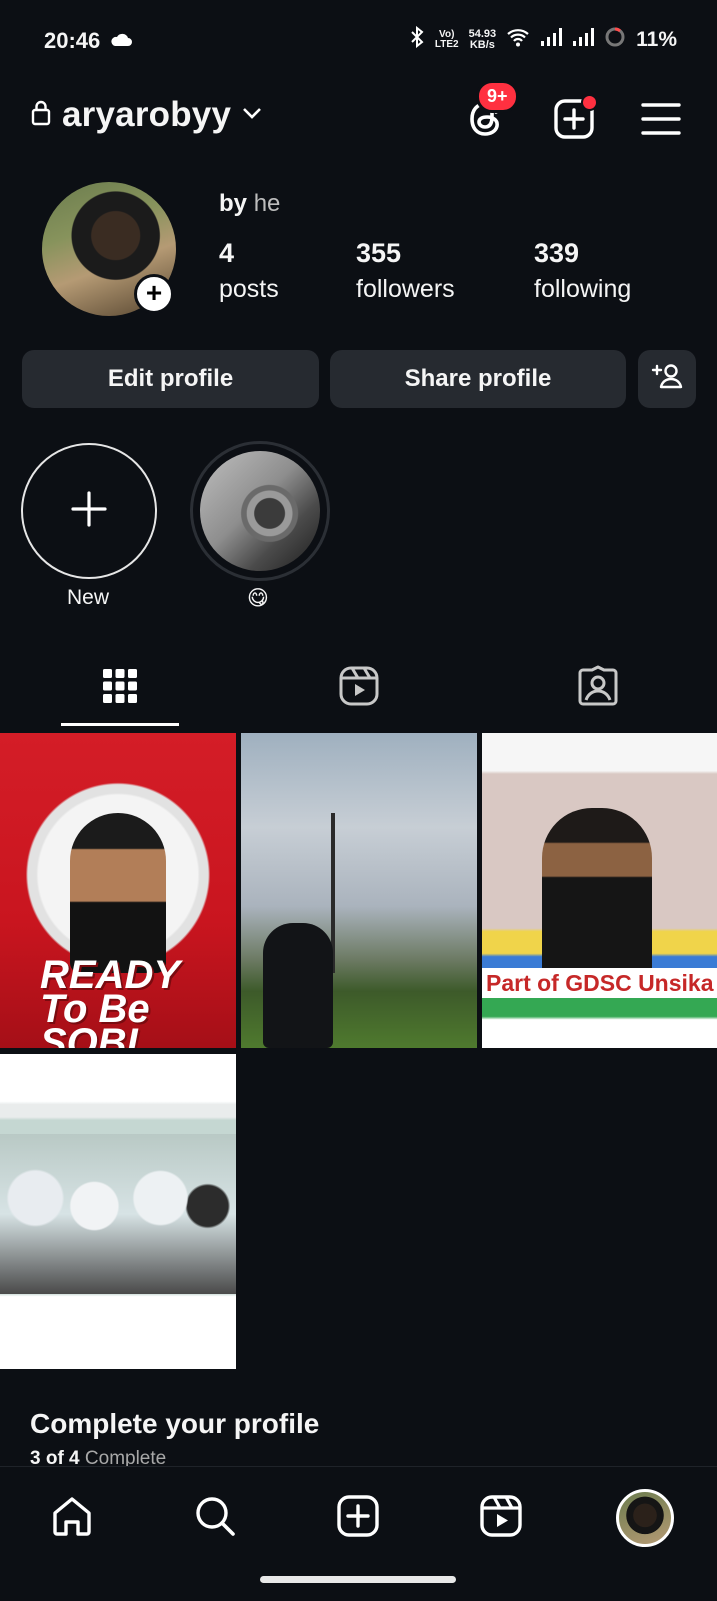  What do you see at coordinates (358, 1579) in the screenshot?
I see `home-gesture-bar` at bounding box center [358, 1579].